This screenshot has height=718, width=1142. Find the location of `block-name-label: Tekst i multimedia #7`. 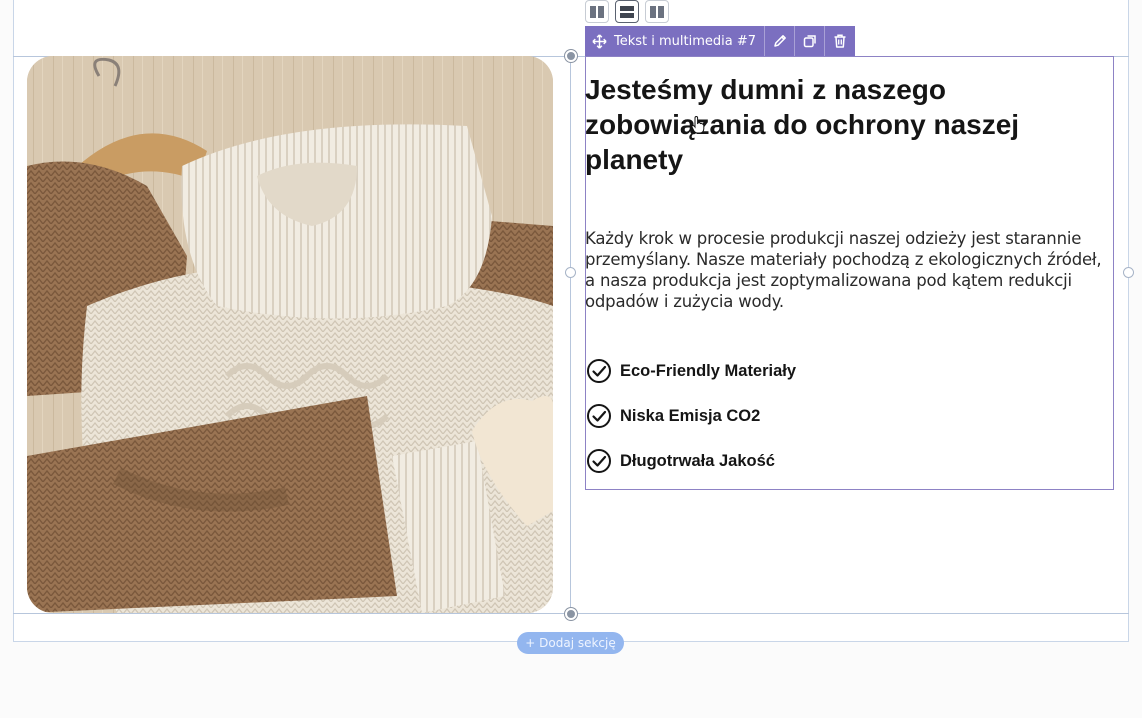

block-name-label: Tekst i multimedia #7 is located at coordinates (685, 41).